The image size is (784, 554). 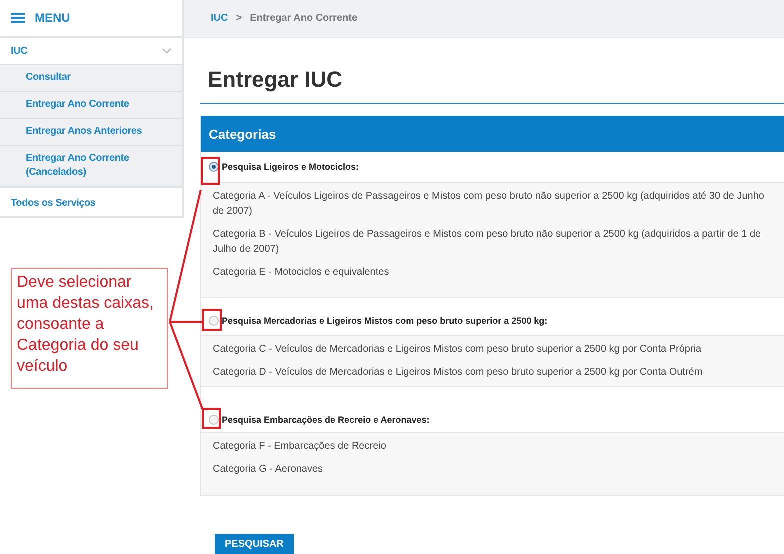 I want to click on panel-header: Categorias, so click(x=492, y=134).